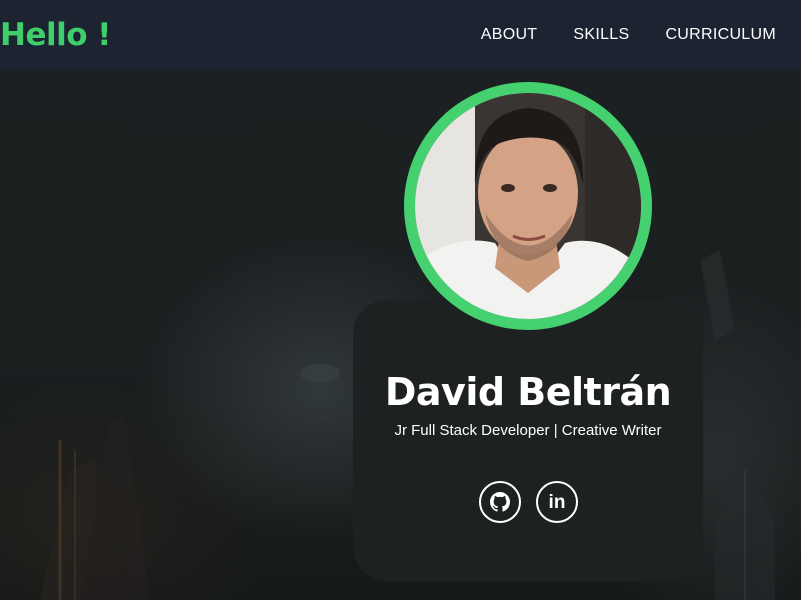 The width and height of the screenshot is (801, 600). I want to click on navbar: Hello ! ABOUT SKILLS CURRICULUM, so click(400, 35).